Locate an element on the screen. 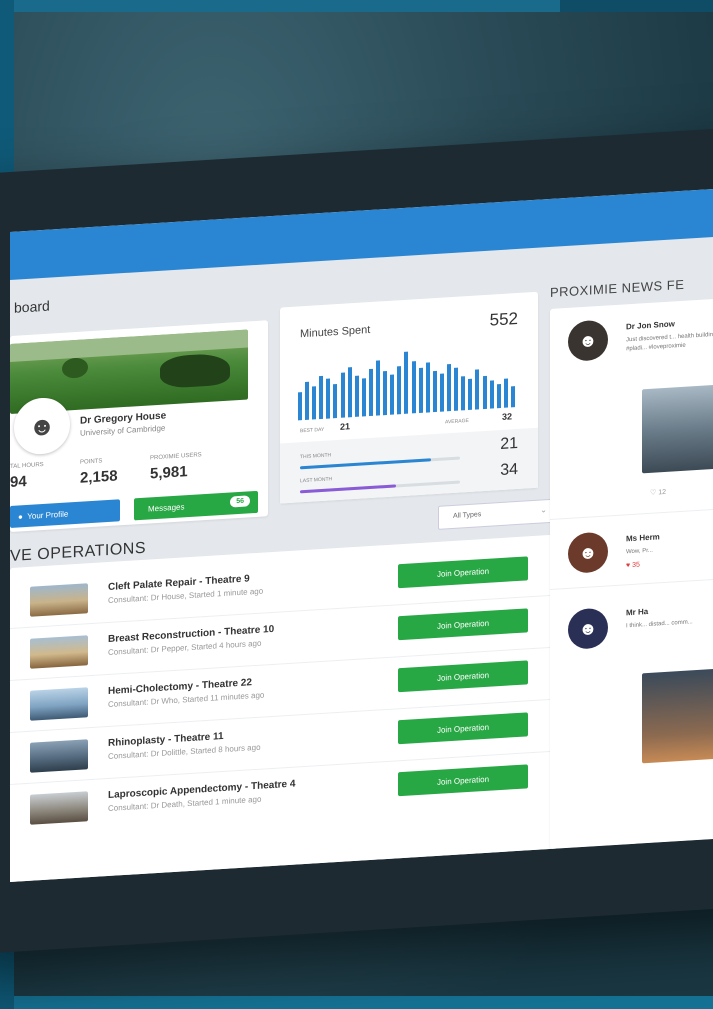  top-navigation-bar is located at coordinates (361, 232).